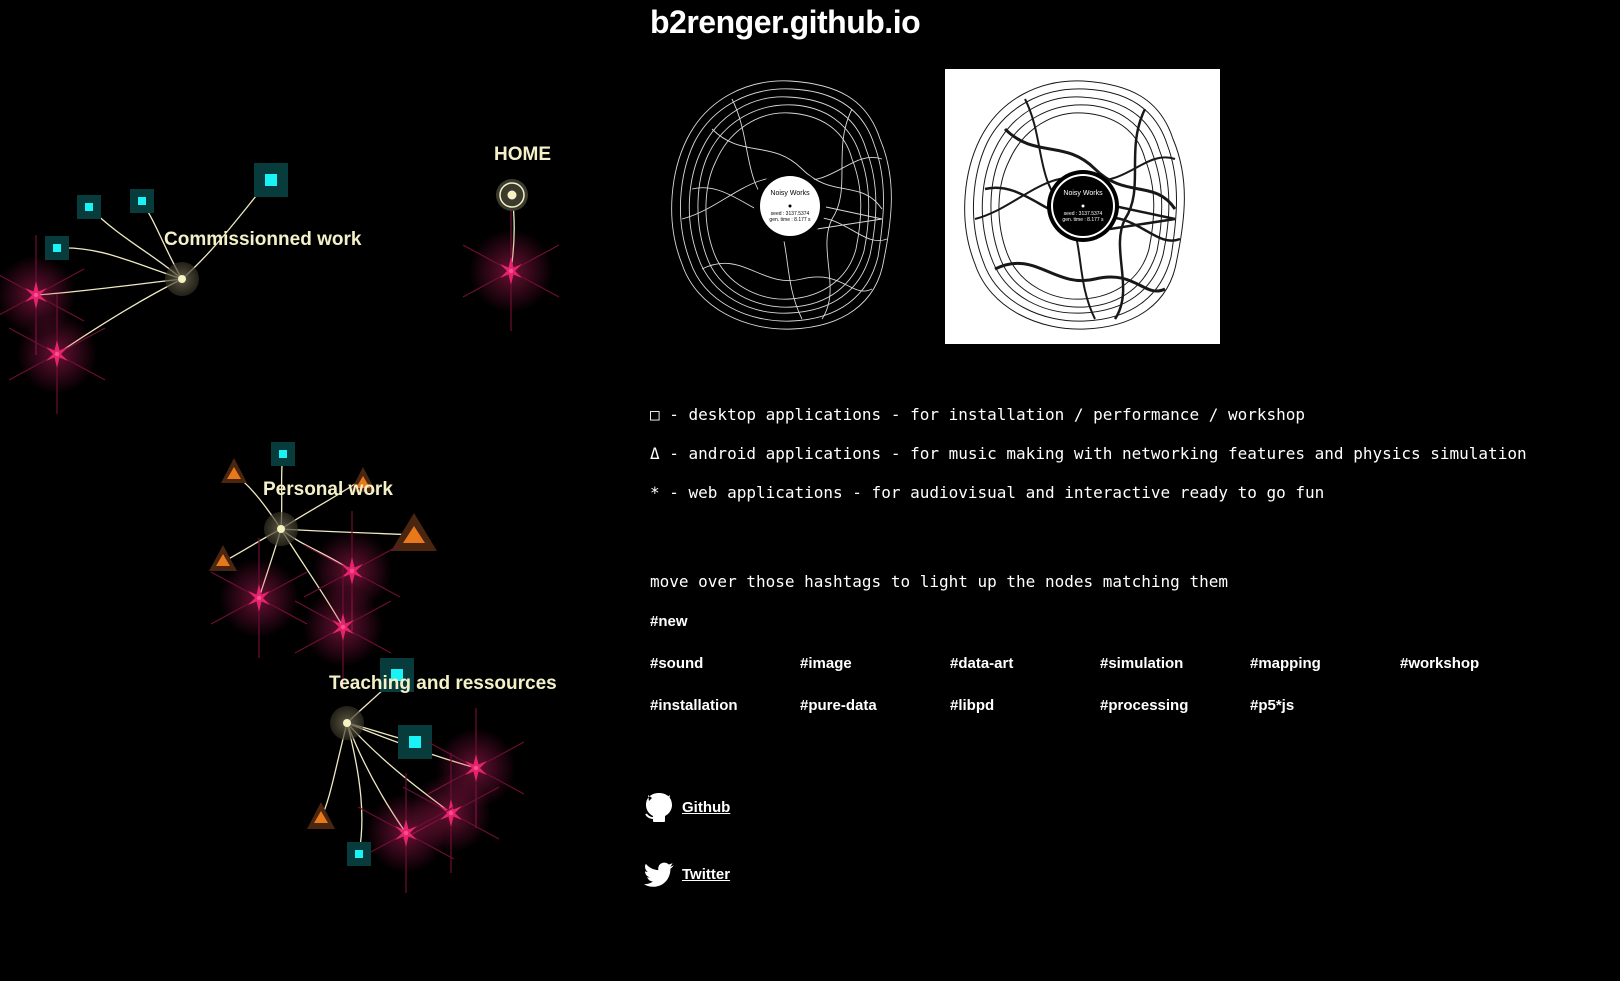 Image resolution: width=1620 pixels, height=981 pixels. I want to click on tag-pure-data: #pure-data, so click(838, 705).